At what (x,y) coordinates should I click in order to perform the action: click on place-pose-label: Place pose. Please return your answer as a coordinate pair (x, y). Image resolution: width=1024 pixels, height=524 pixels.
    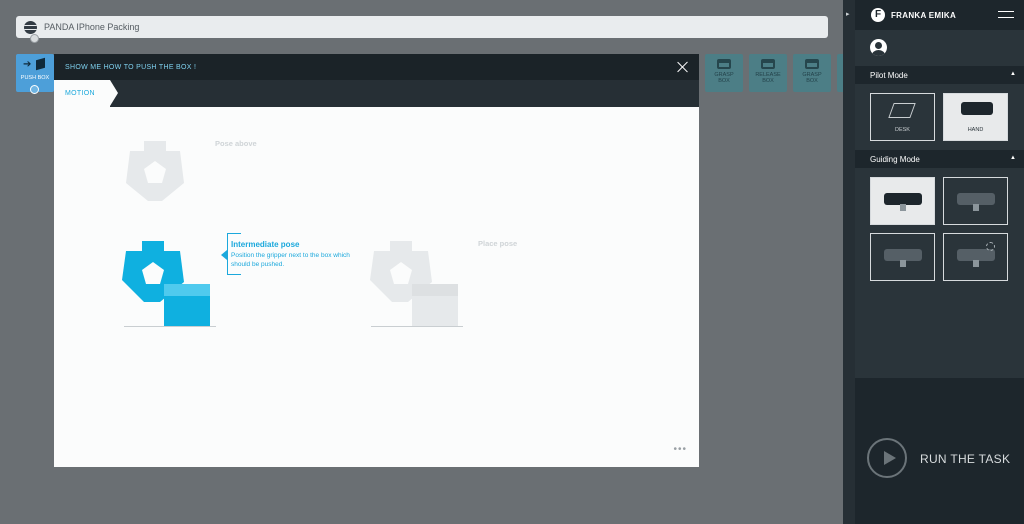
    Looking at the image, I should click on (498, 243).